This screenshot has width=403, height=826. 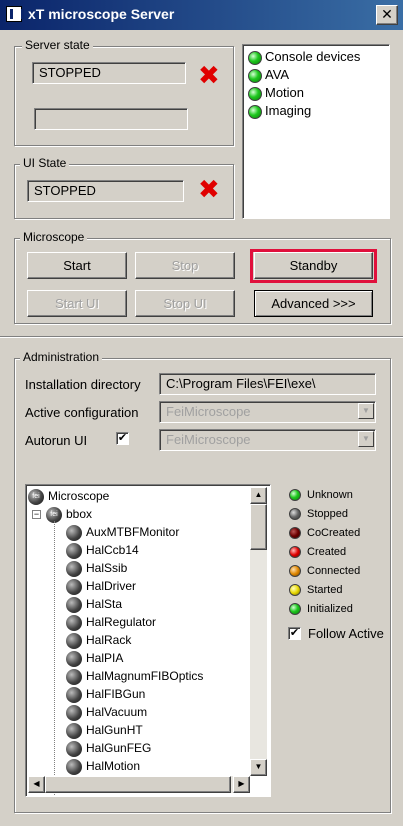 I want to click on gray-dot-icon, so click(x=295, y=514).